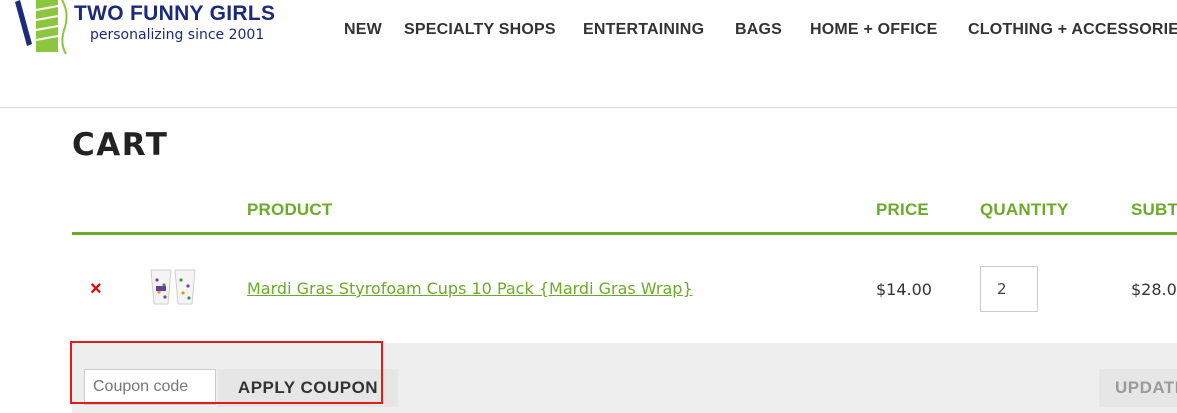  Describe the element at coordinates (174, 286) in the screenshot. I see `styrofoam-cups-icon` at that location.